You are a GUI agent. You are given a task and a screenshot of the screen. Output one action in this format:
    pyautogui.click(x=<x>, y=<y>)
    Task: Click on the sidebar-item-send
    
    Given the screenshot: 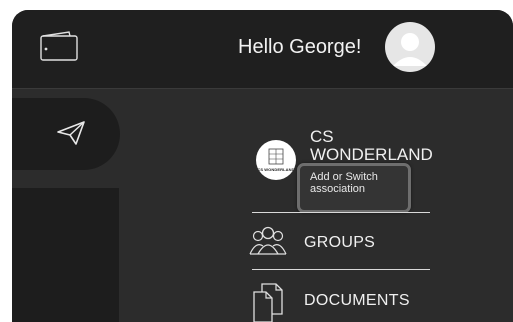 What is the action you would take?
    pyautogui.click(x=66, y=134)
    